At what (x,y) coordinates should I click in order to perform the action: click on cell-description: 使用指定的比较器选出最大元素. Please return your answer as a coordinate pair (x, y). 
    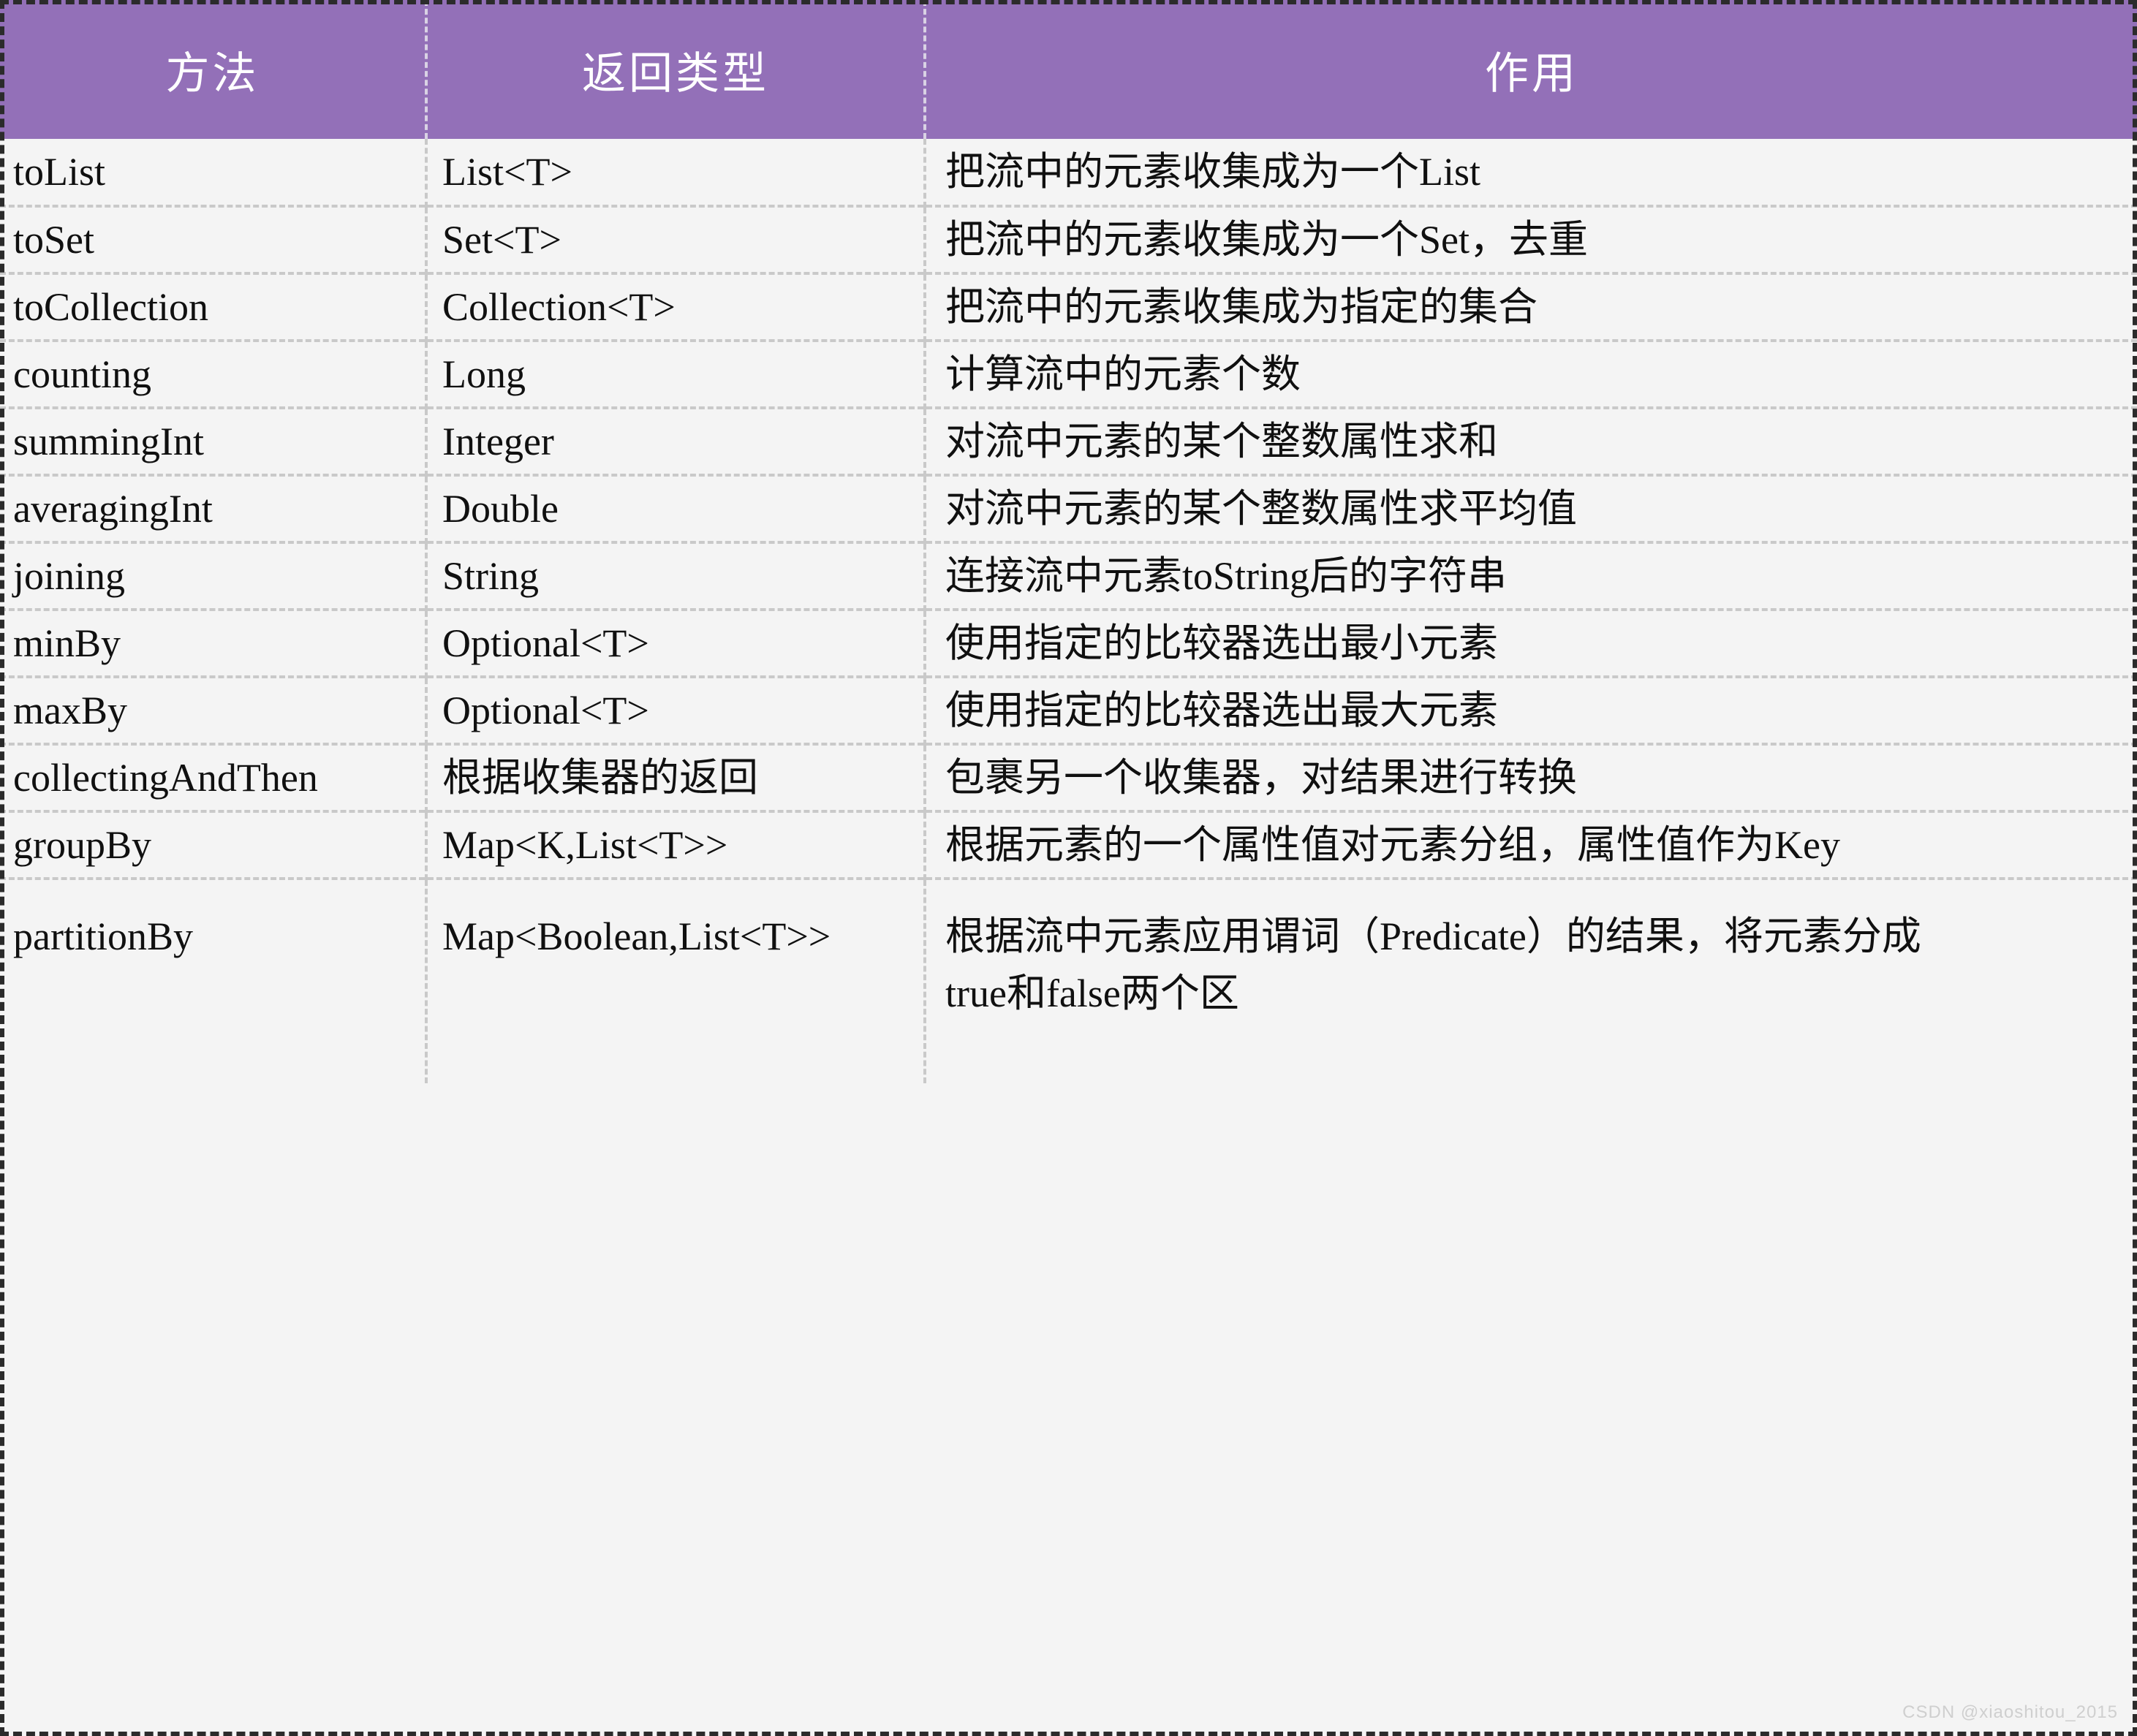
    Looking at the image, I should click on (1531, 709).